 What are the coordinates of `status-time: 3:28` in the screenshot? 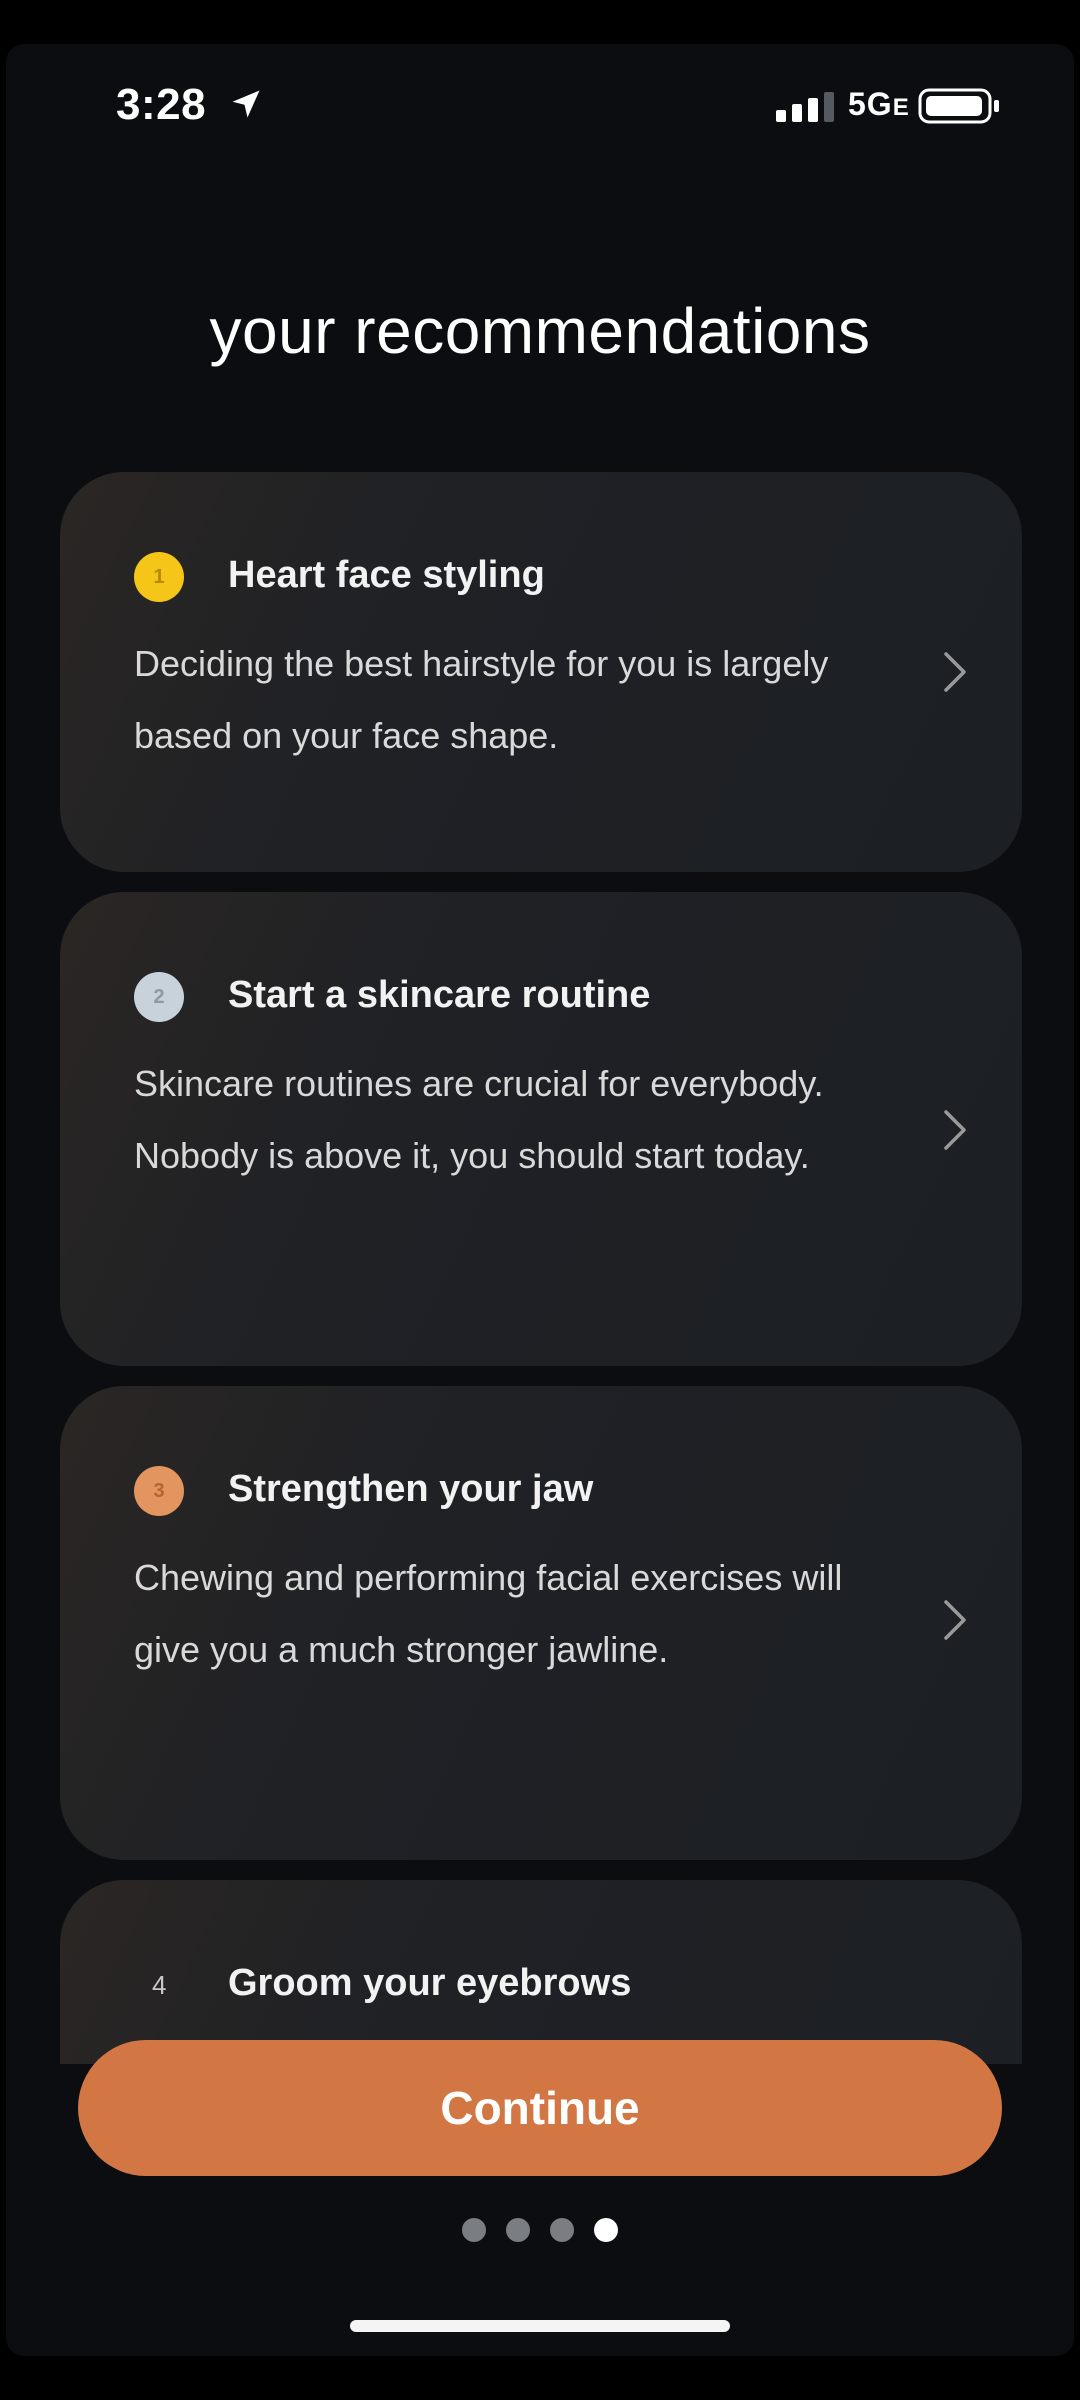 It's located at (161, 104).